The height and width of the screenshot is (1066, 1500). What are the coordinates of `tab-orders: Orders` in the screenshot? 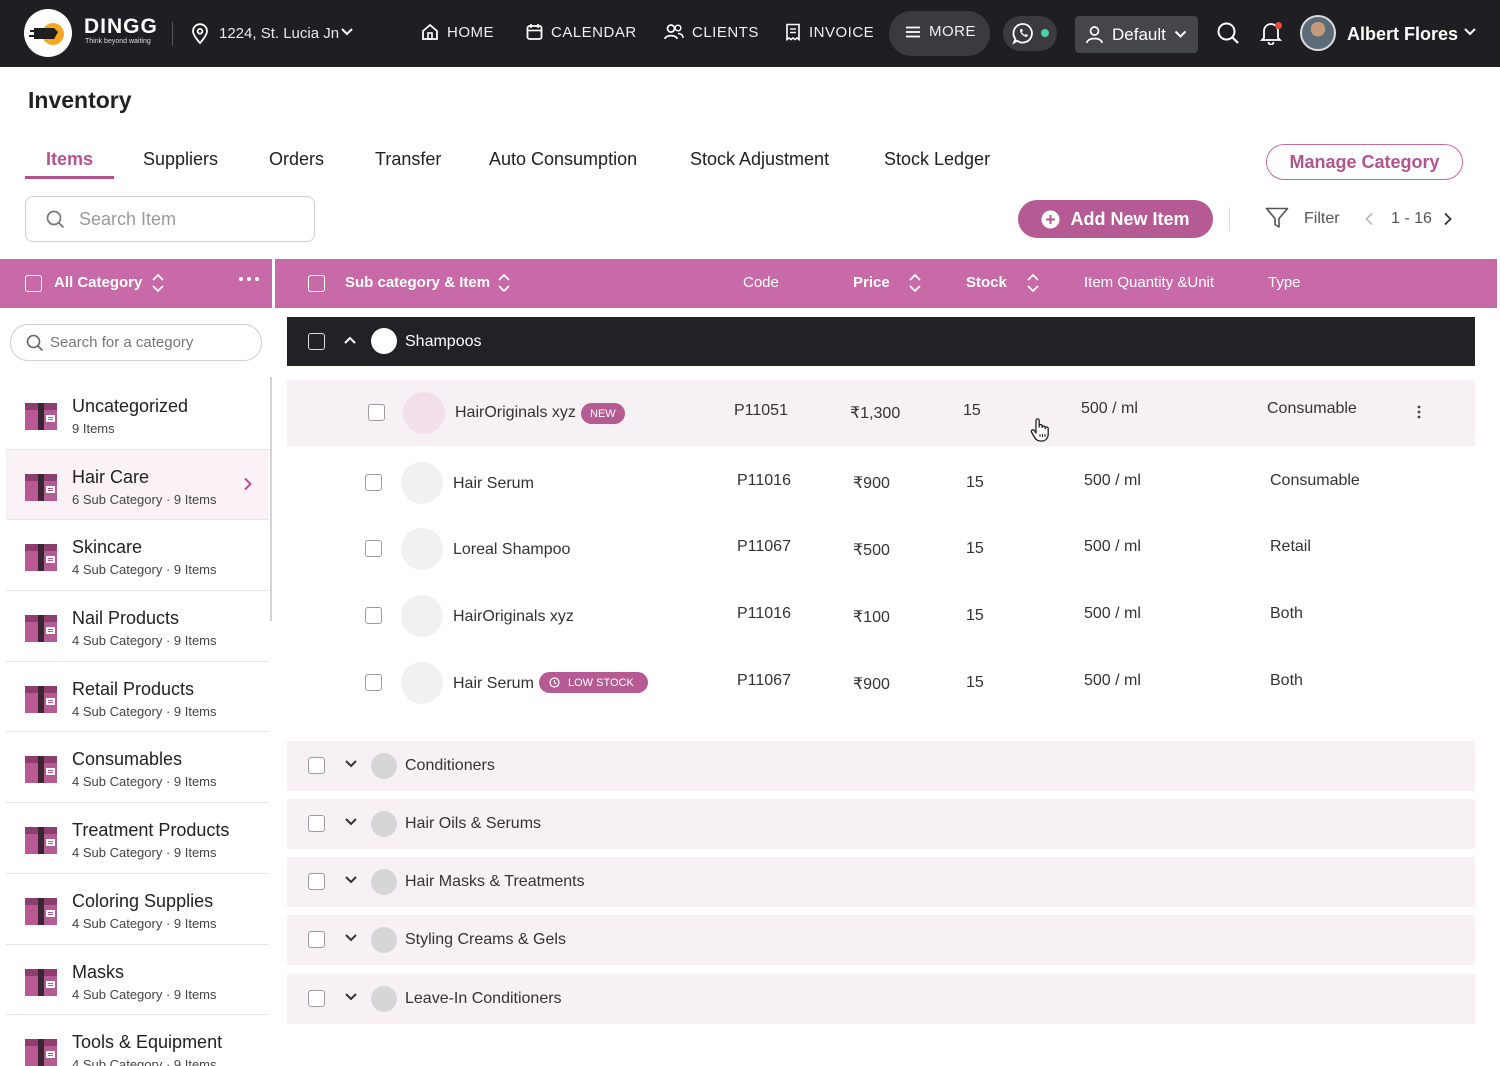 It's located at (296, 159).